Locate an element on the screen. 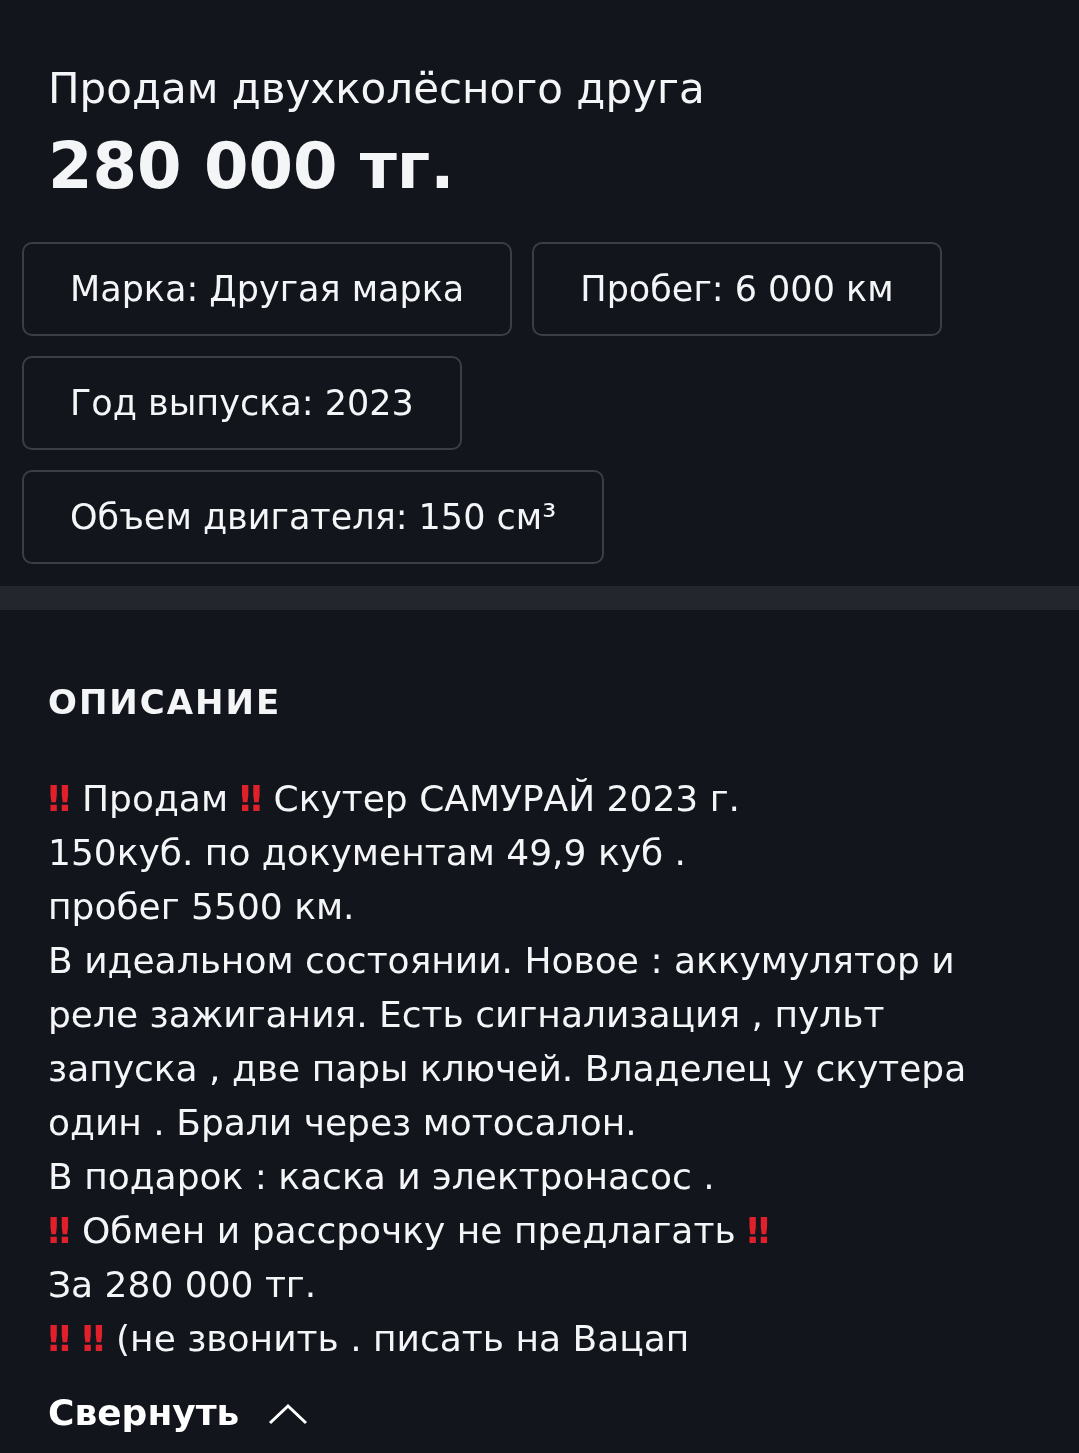  listing-price: 280 000 тг. is located at coordinates (252, 166).